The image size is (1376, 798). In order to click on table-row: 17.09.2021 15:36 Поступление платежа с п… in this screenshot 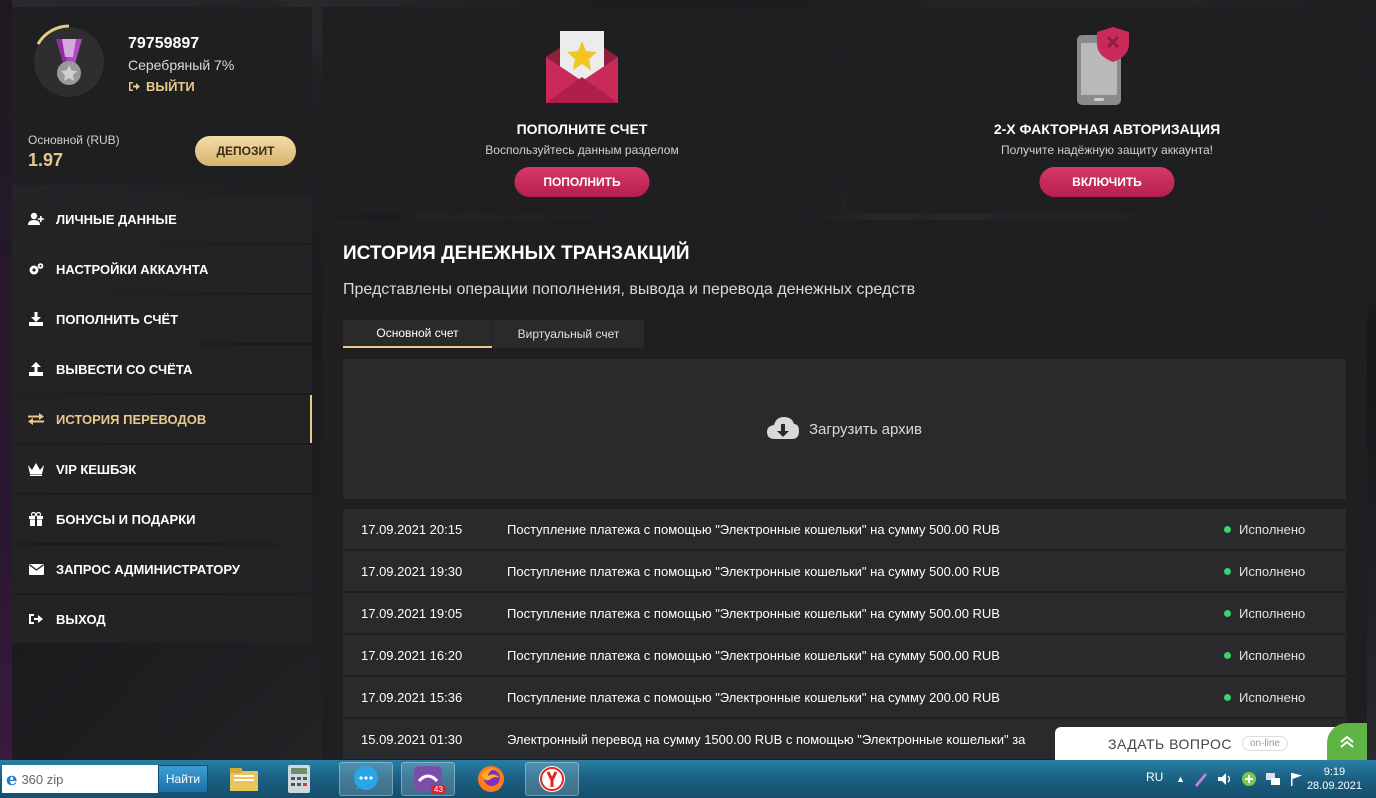, I will do `click(844, 697)`.